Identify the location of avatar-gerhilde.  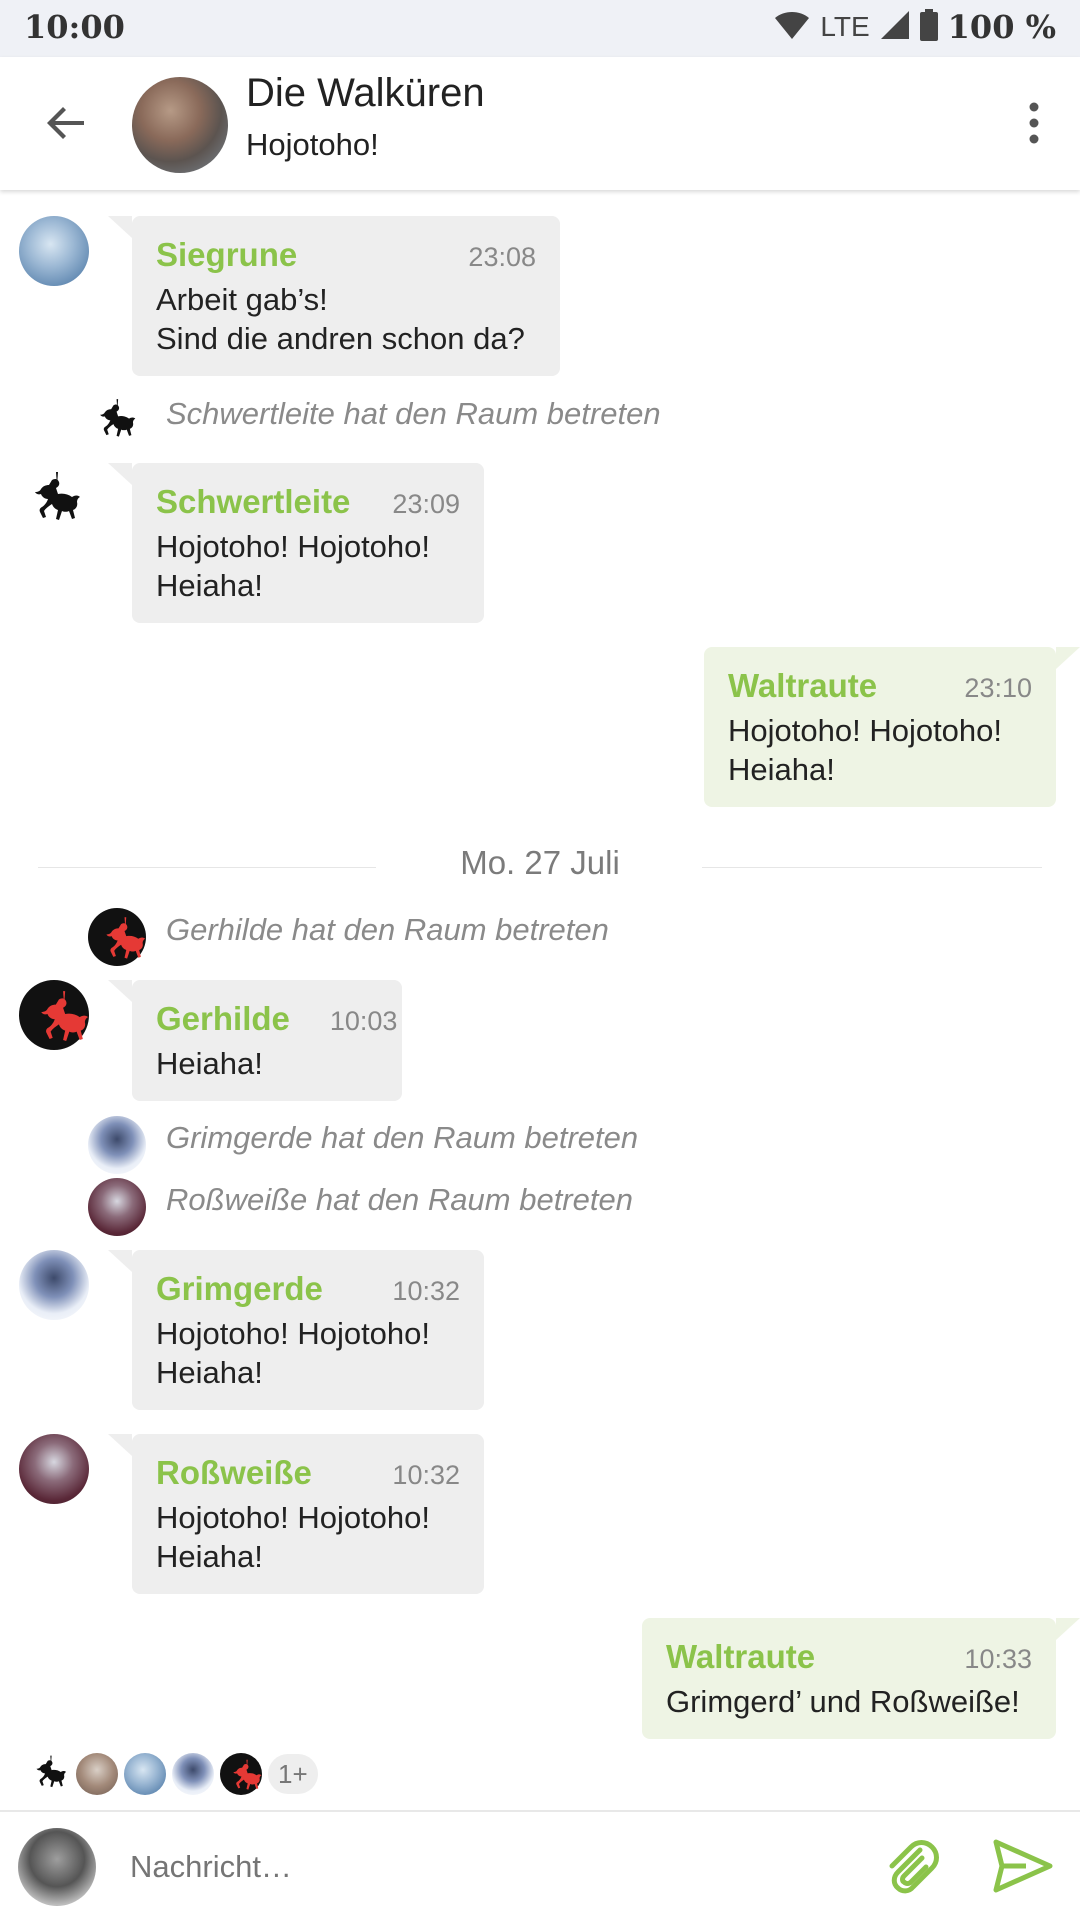
(54, 1015).